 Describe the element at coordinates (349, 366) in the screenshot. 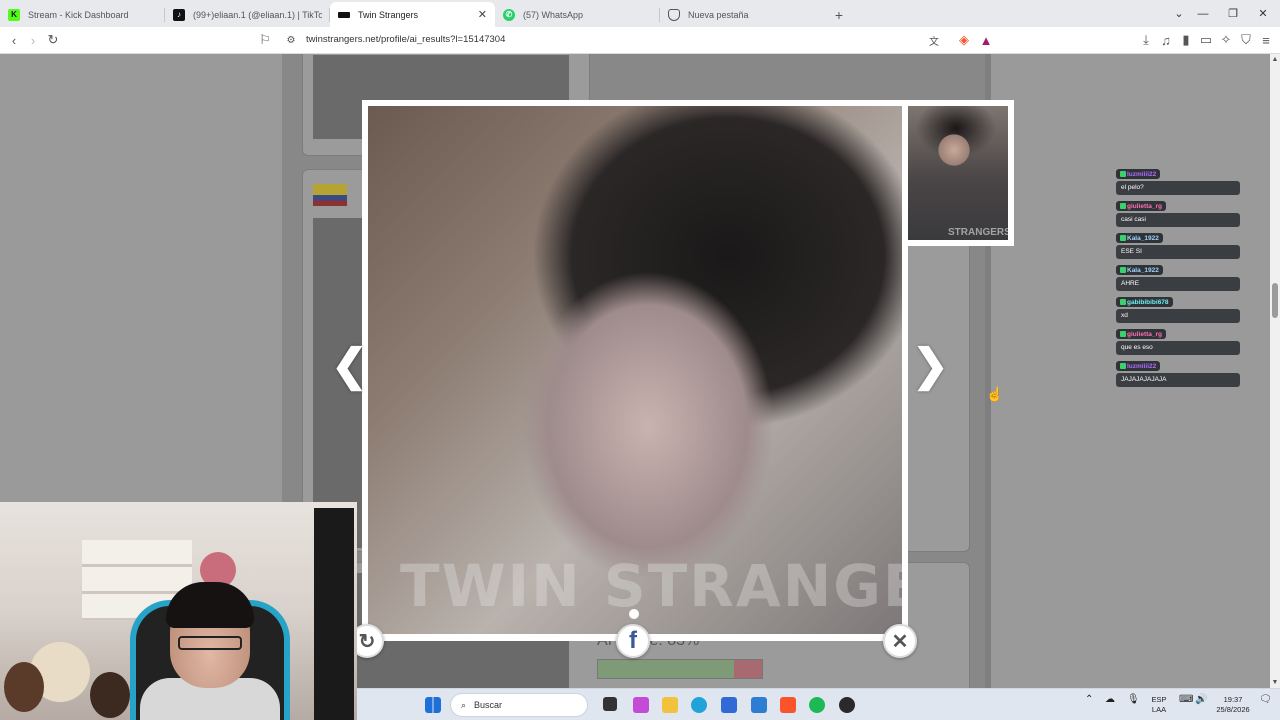

I see `prev-arrow-icon: ❮` at that location.